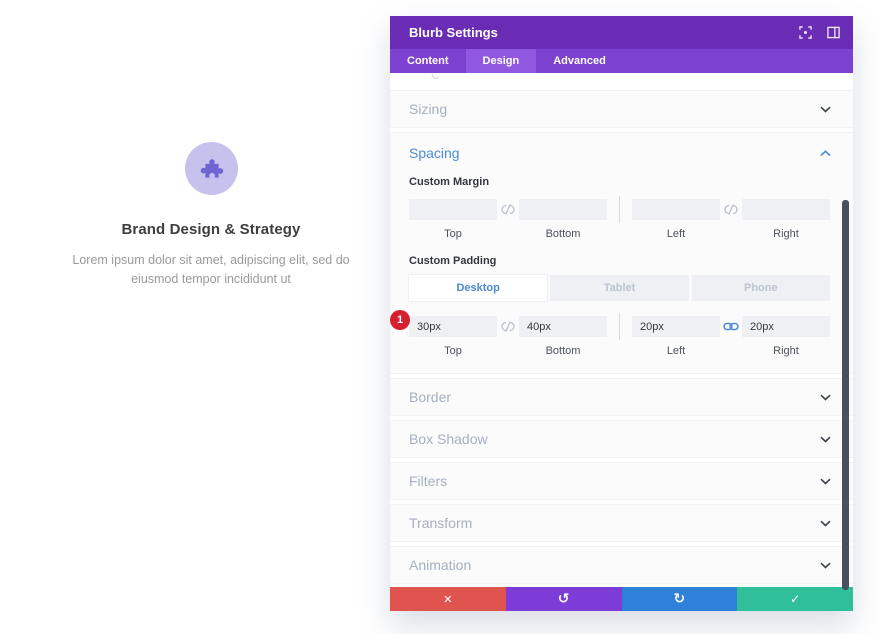 The height and width of the screenshot is (634, 880). I want to click on redo-button: ↻, so click(679, 599).